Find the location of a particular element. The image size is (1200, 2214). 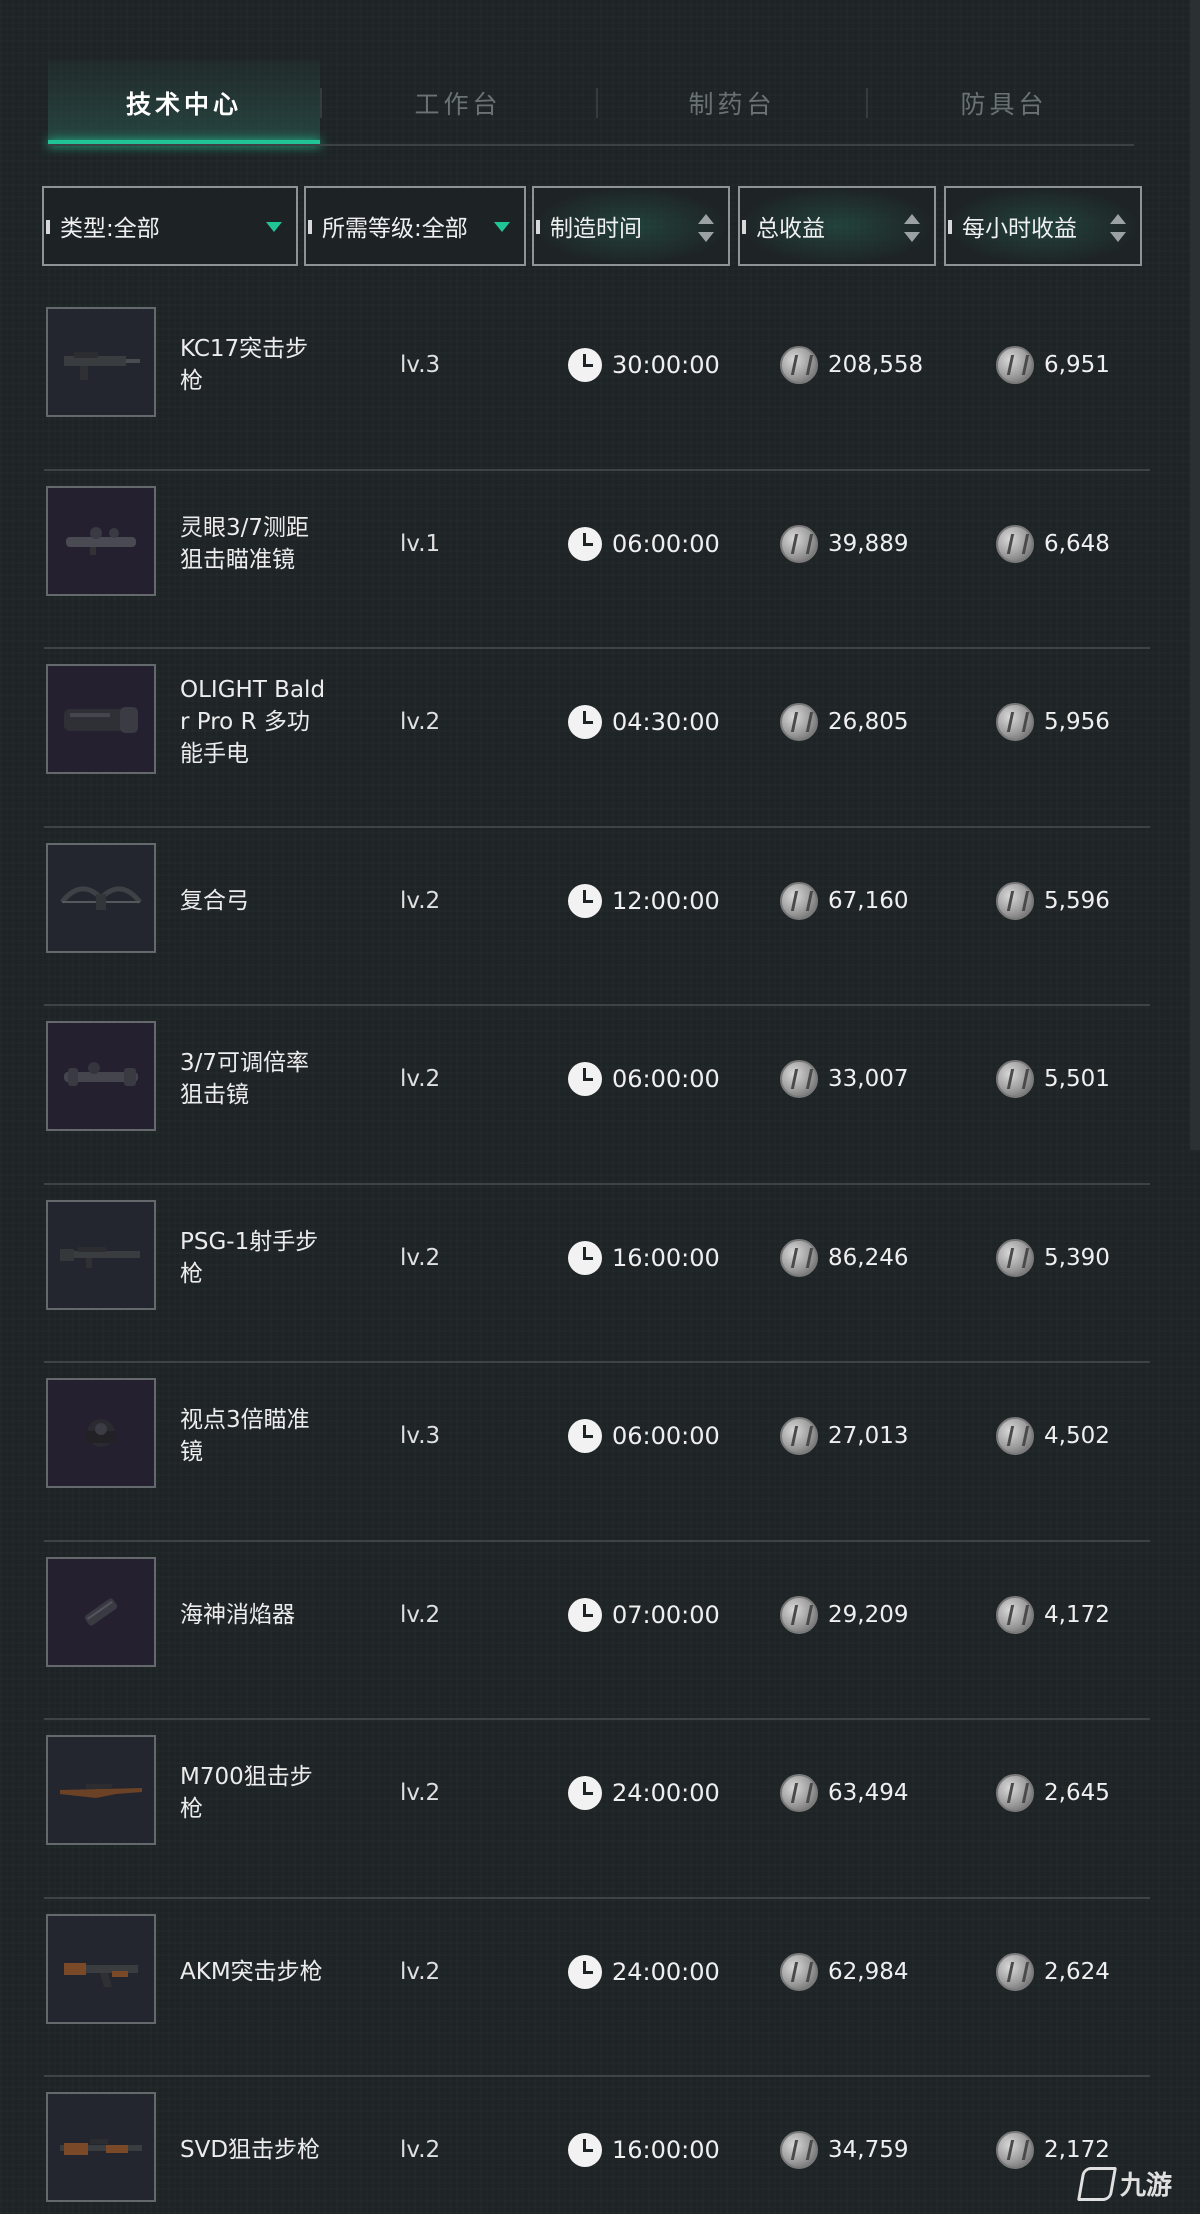

hourly-income-value: 4,172 is located at coordinates (1077, 1614).